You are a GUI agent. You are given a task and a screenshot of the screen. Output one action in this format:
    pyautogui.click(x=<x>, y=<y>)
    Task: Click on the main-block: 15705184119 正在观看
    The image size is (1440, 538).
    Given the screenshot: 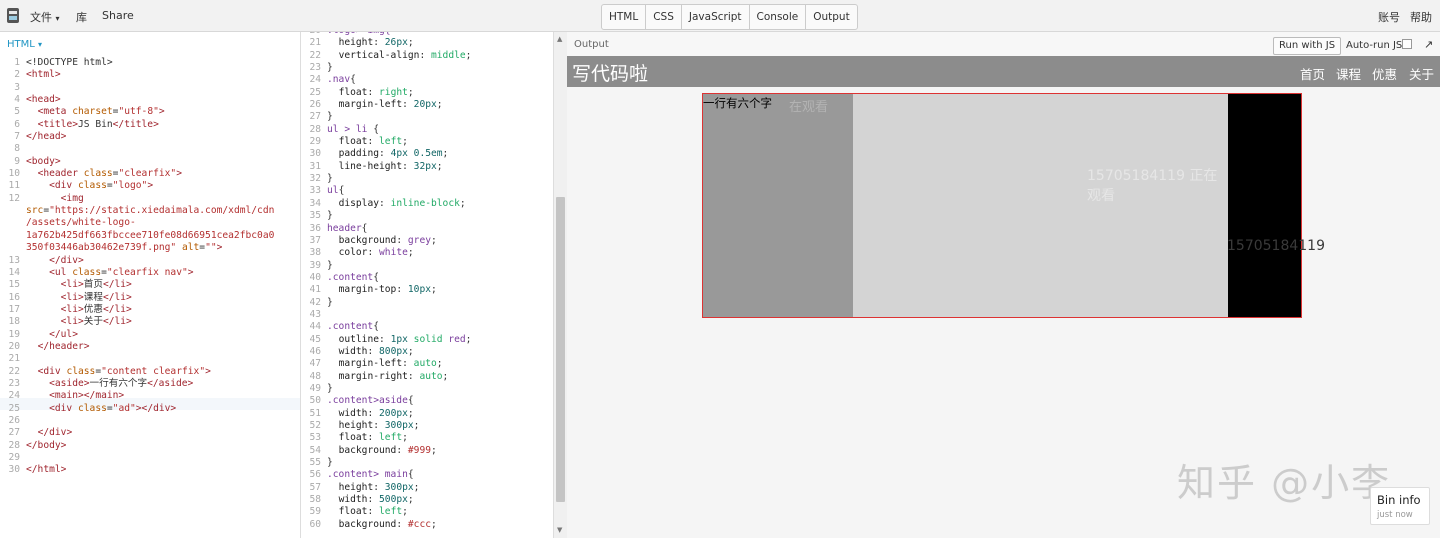 What is the action you would take?
    pyautogui.click(x=1040, y=205)
    